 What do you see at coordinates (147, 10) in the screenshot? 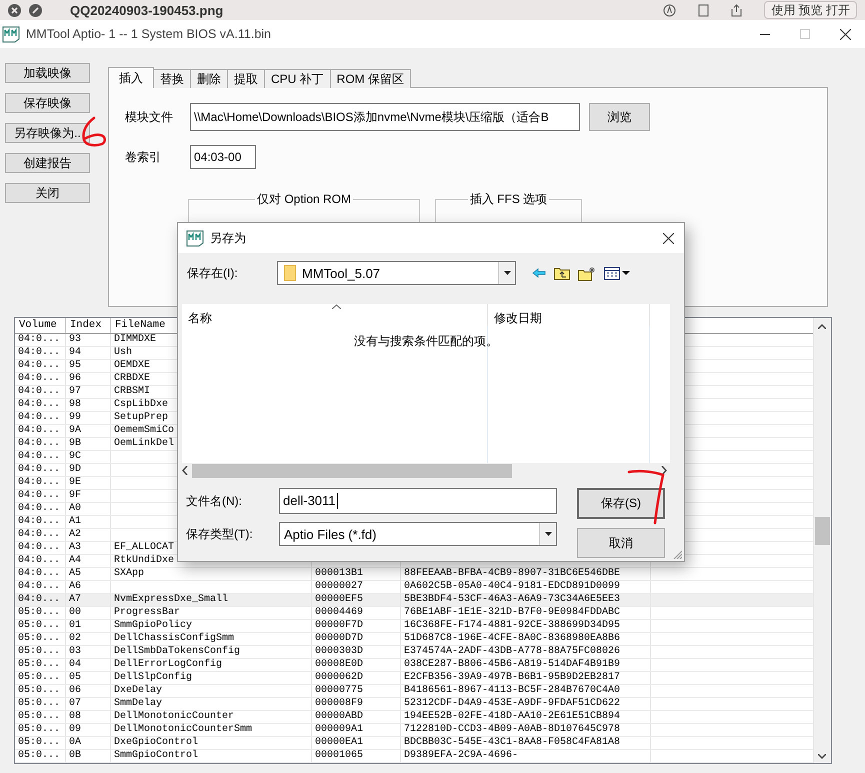
I see `file-name: QQ20240903-190453.png` at bounding box center [147, 10].